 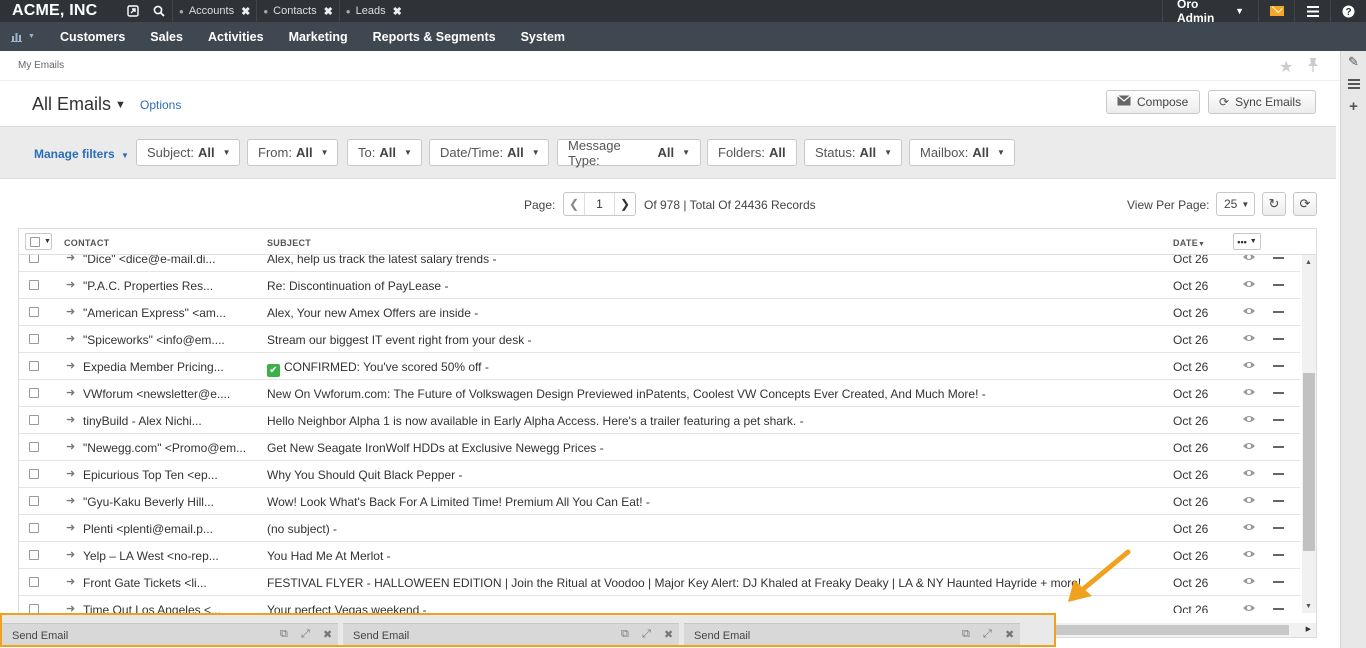 What do you see at coordinates (1309, 462) in the screenshot?
I see `scroll-thumb` at bounding box center [1309, 462].